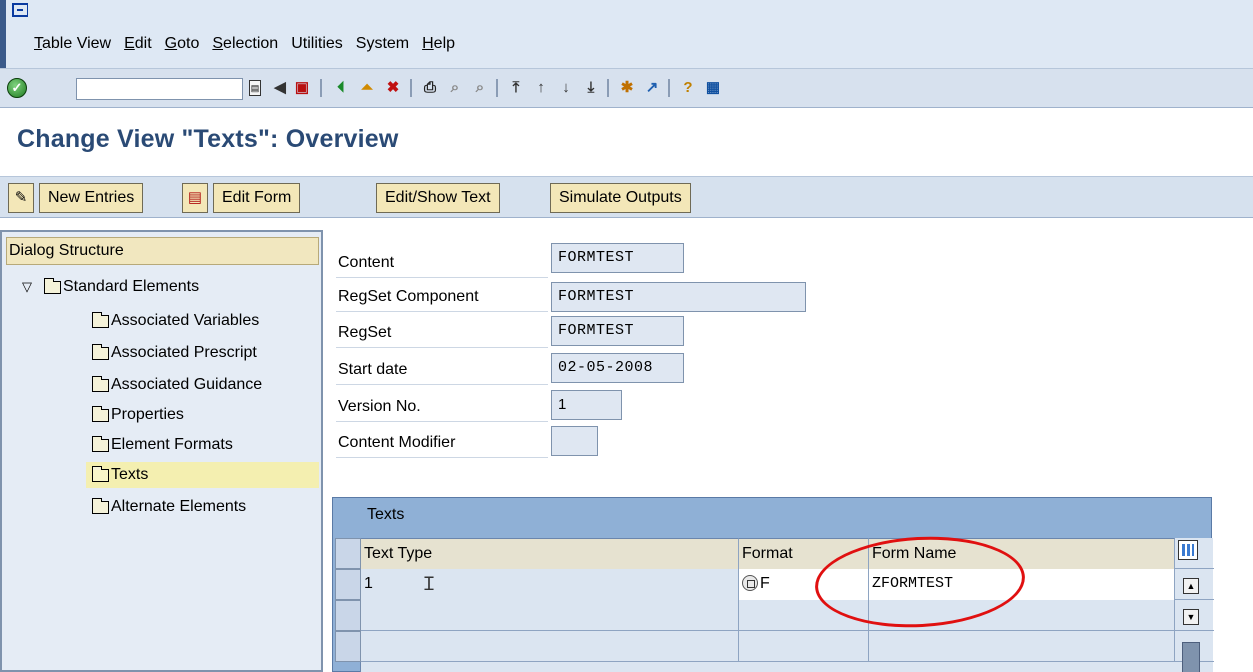 The height and width of the screenshot is (672, 1253). Describe the element at coordinates (430, 88) in the screenshot. I see `print-icon: ⎙` at that location.